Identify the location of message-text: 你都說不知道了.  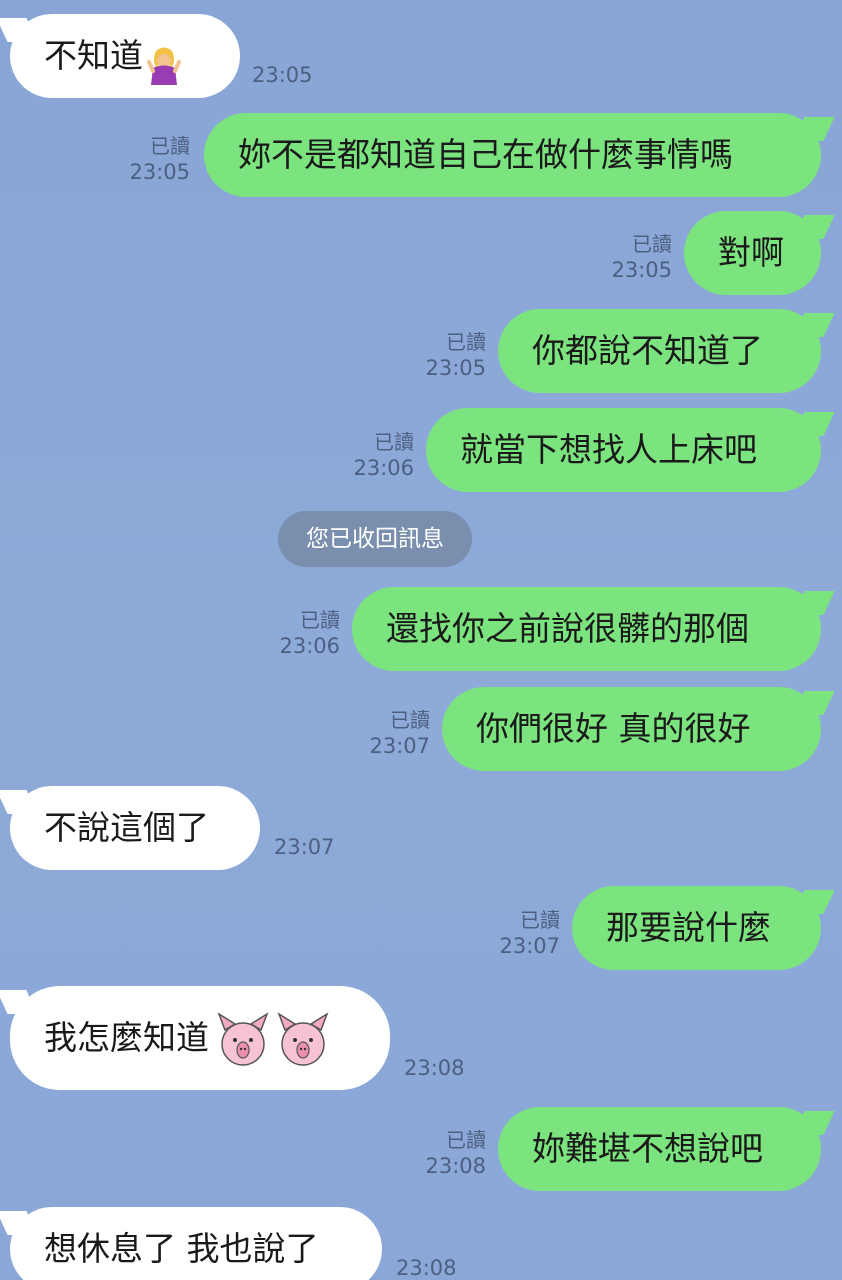
(647, 350).